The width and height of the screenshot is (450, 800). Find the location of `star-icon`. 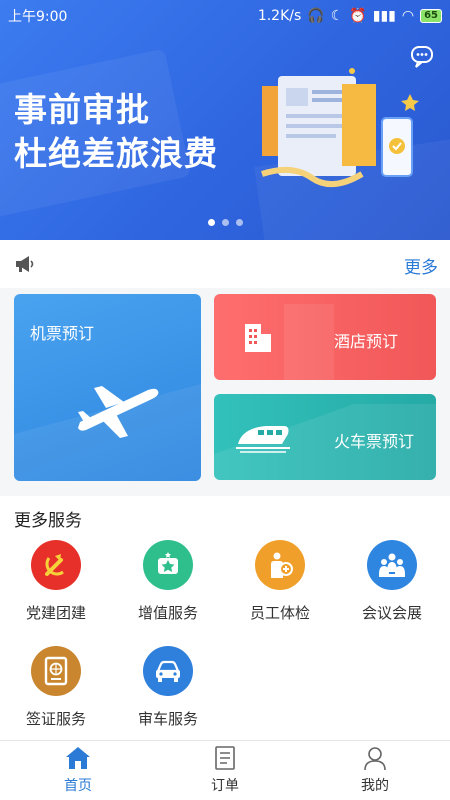

star-icon is located at coordinates (168, 565).